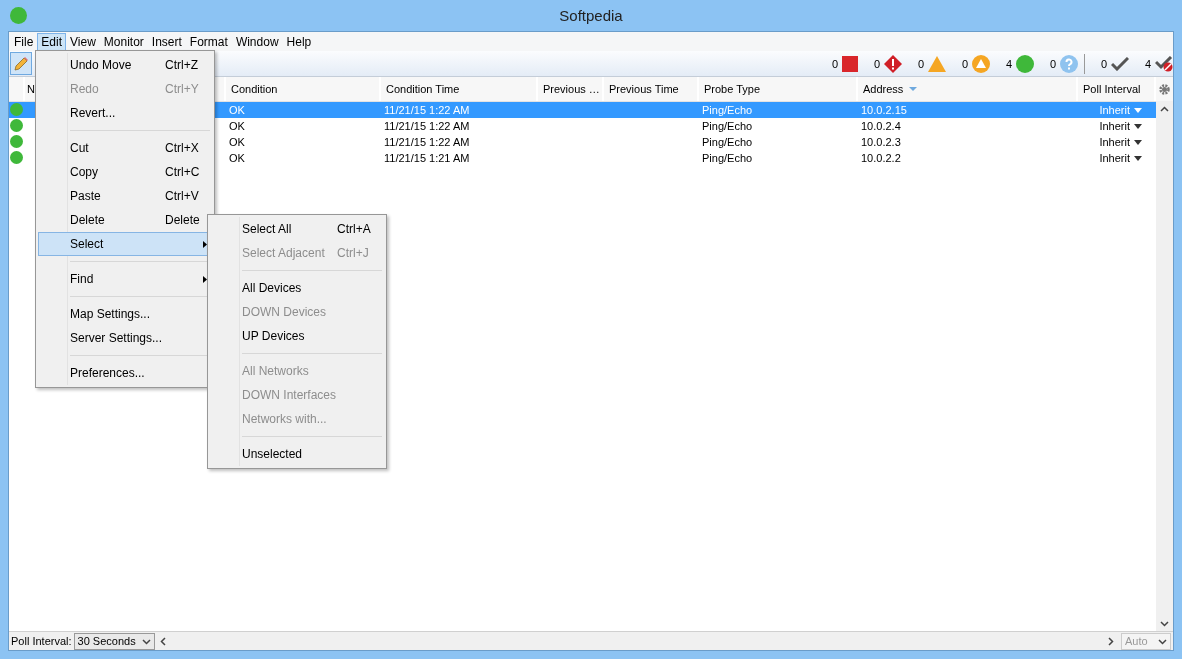 The width and height of the screenshot is (1182, 659). I want to click on chevron-down-icon, so click(146, 641).